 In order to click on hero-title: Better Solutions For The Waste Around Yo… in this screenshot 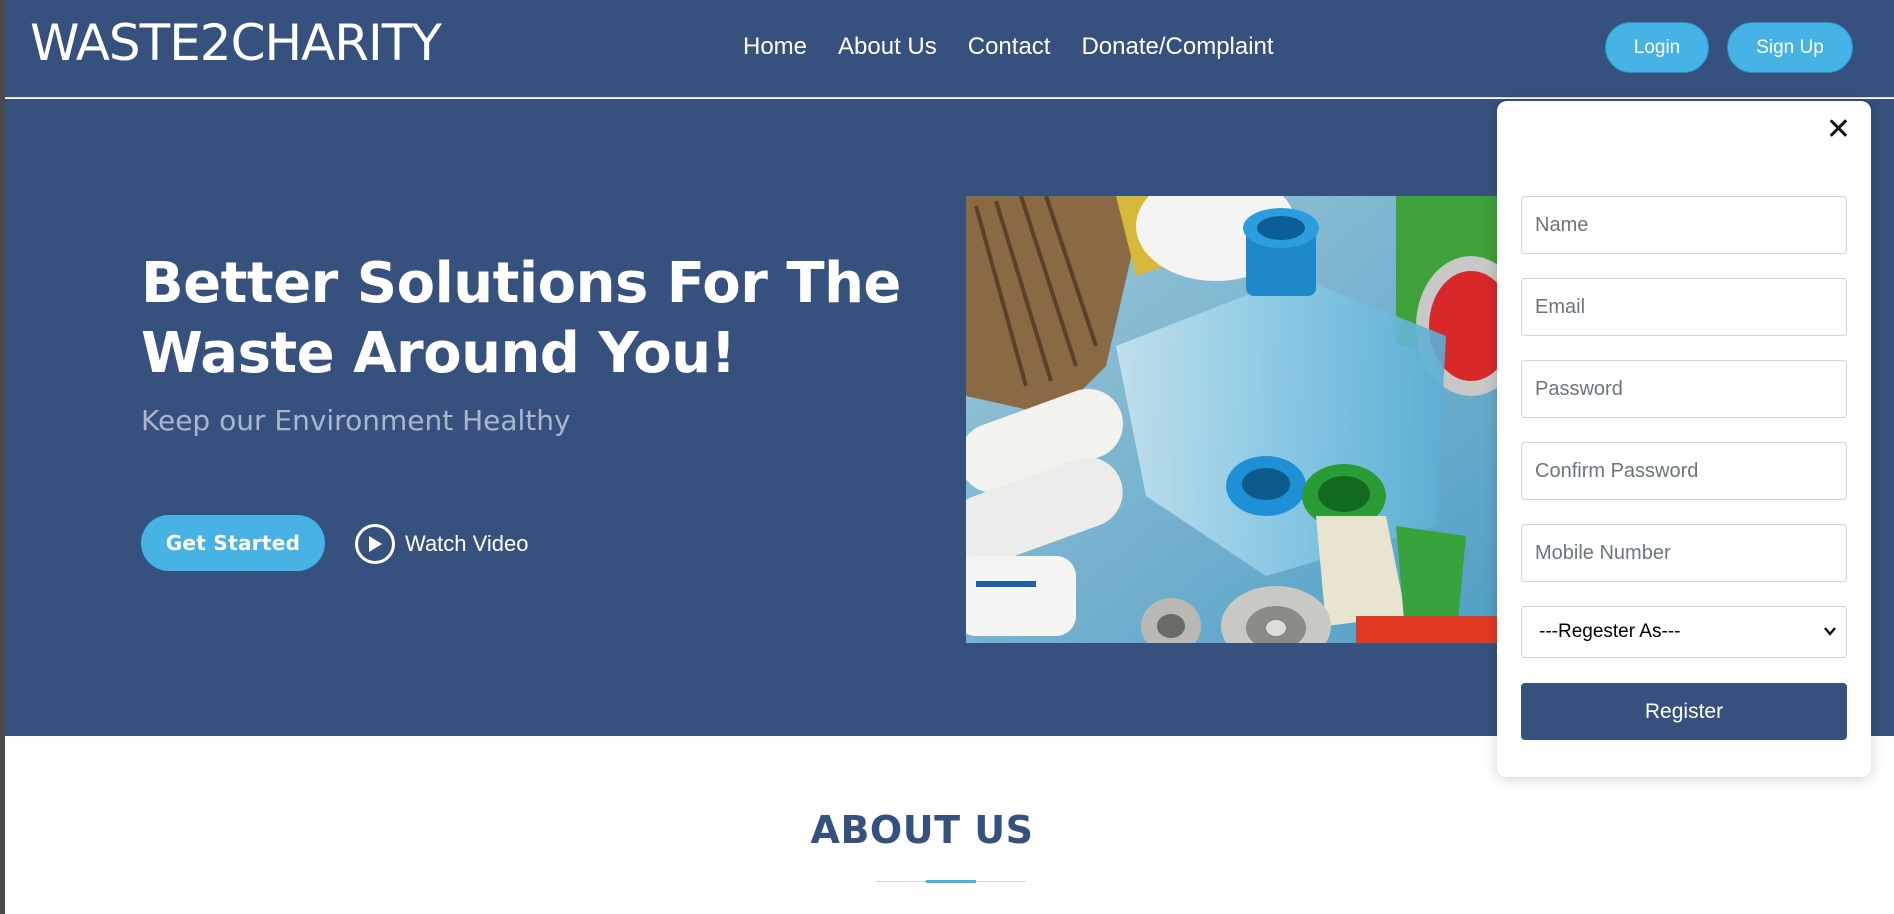, I will do `click(521, 318)`.